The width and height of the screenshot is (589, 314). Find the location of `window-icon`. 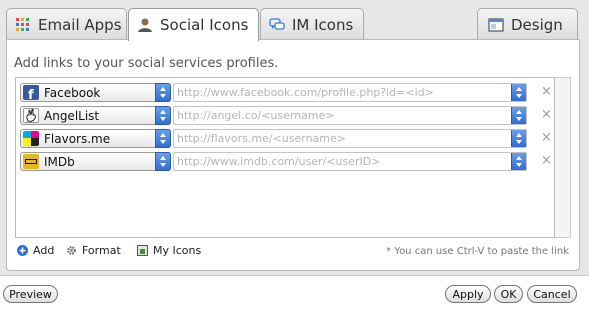

window-icon is located at coordinates (496, 25).